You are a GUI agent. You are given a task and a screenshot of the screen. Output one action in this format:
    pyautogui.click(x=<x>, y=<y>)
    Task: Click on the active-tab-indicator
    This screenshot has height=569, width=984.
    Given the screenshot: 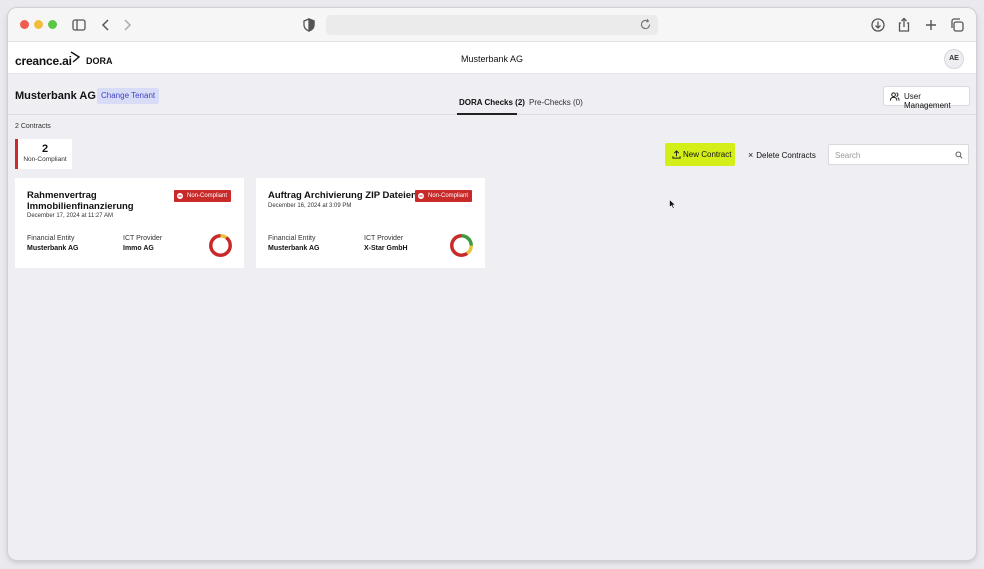 What is the action you would take?
    pyautogui.click(x=487, y=114)
    